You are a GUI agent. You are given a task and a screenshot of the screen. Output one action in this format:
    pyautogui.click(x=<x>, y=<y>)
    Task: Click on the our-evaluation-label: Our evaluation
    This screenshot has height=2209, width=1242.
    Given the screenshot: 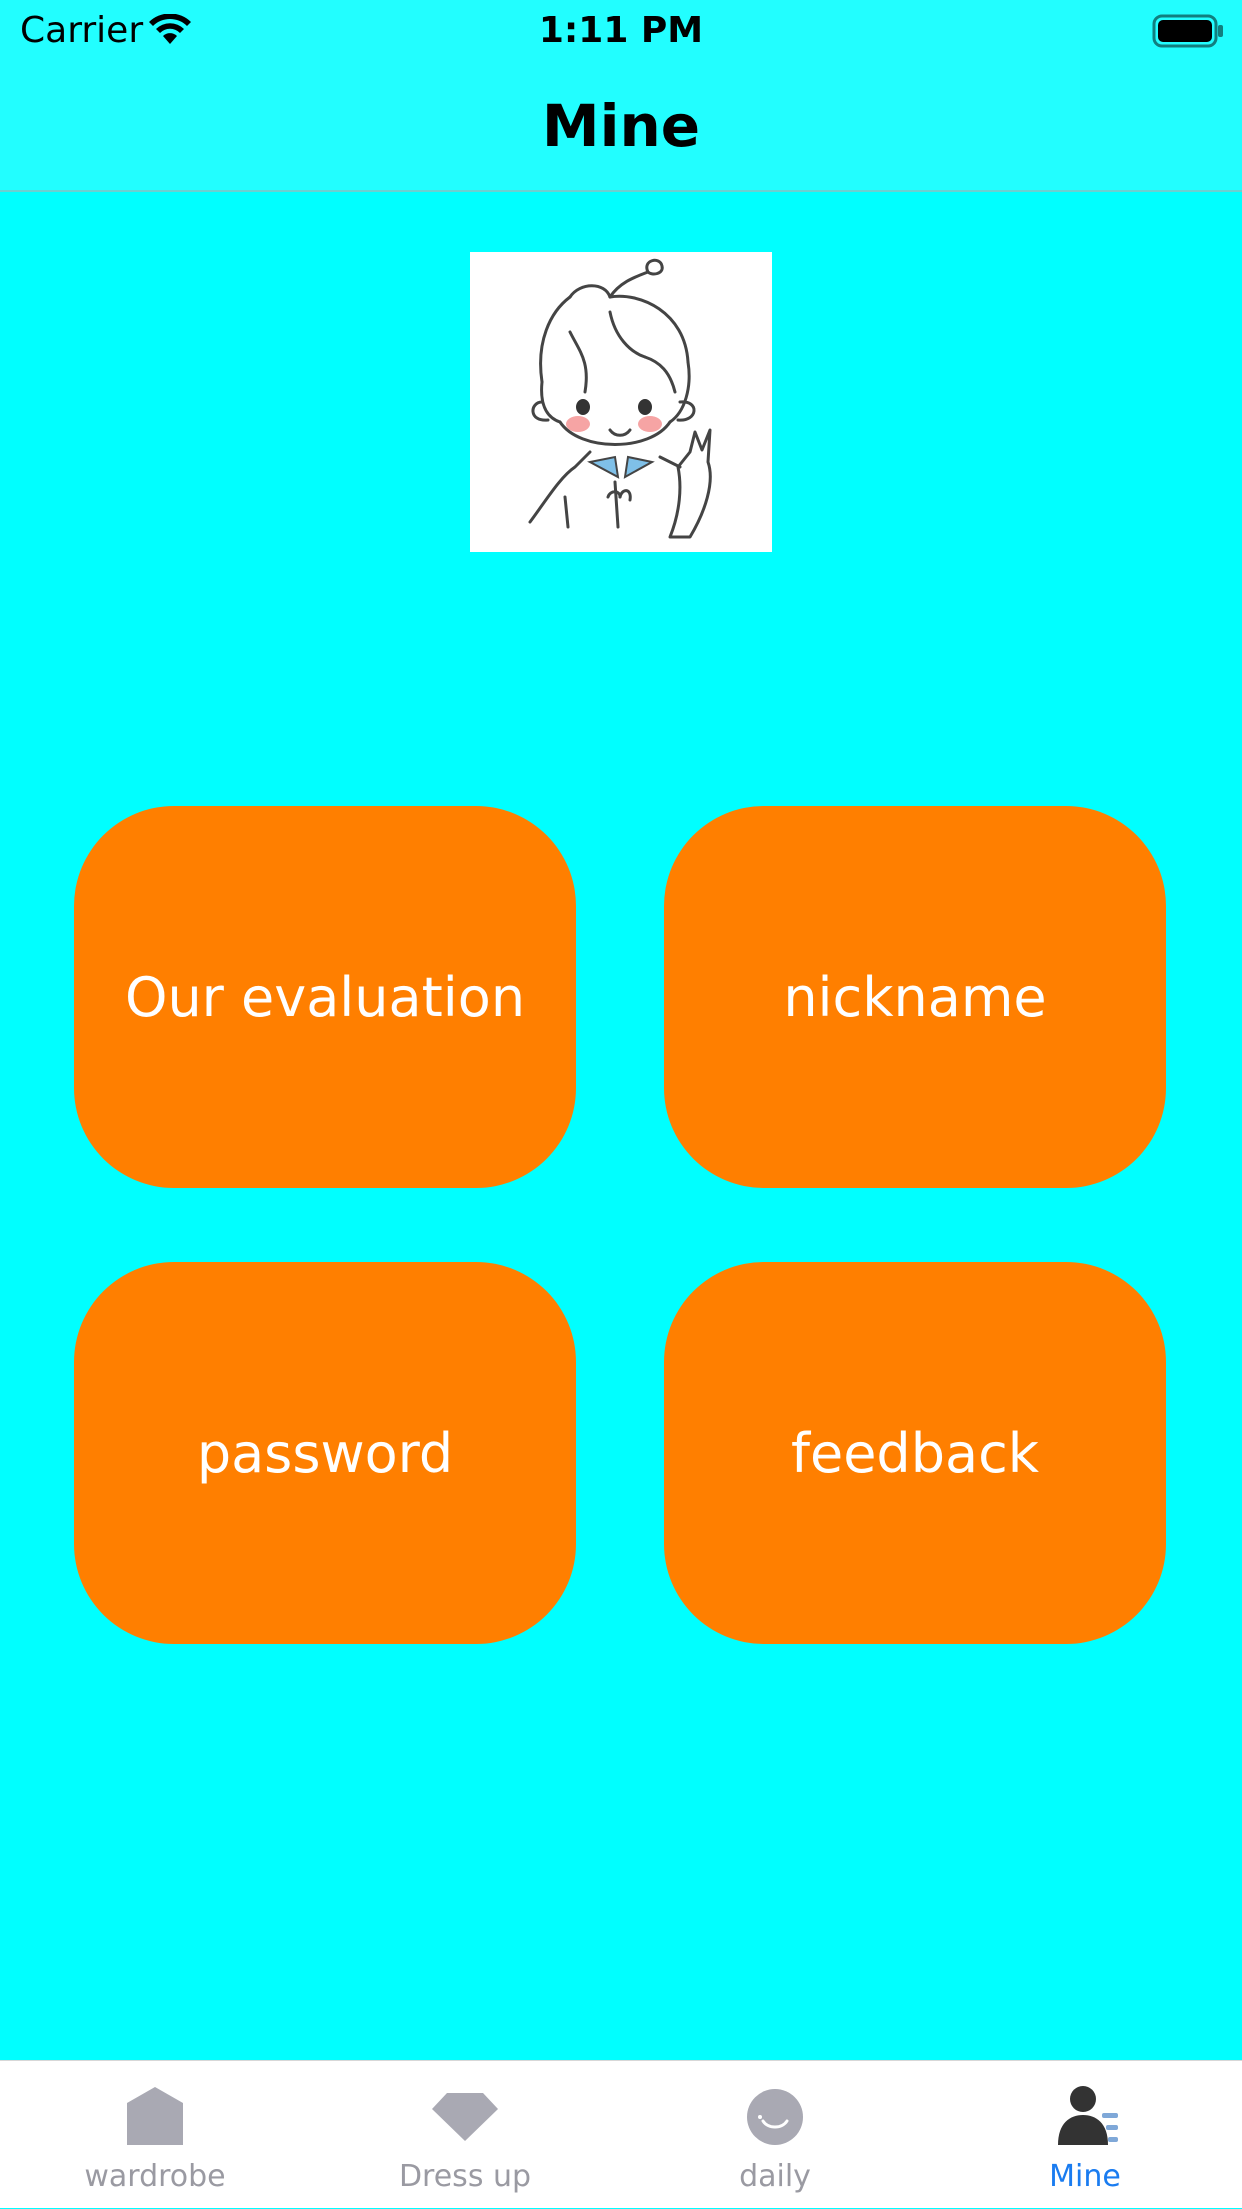 What is the action you would take?
    pyautogui.click(x=325, y=997)
    